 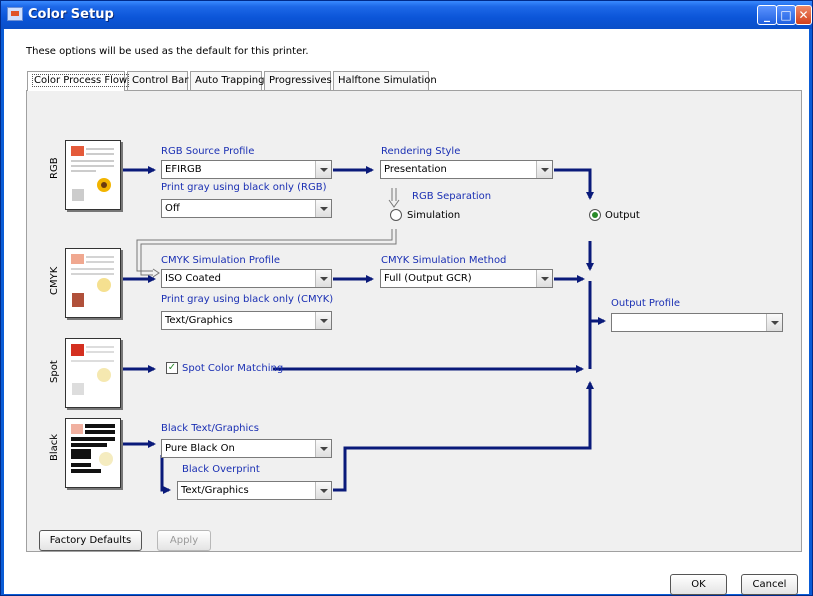 What do you see at coordinates (15, 14) in the screenshot?
I see `app-icon` at bounding box center [15, 14].